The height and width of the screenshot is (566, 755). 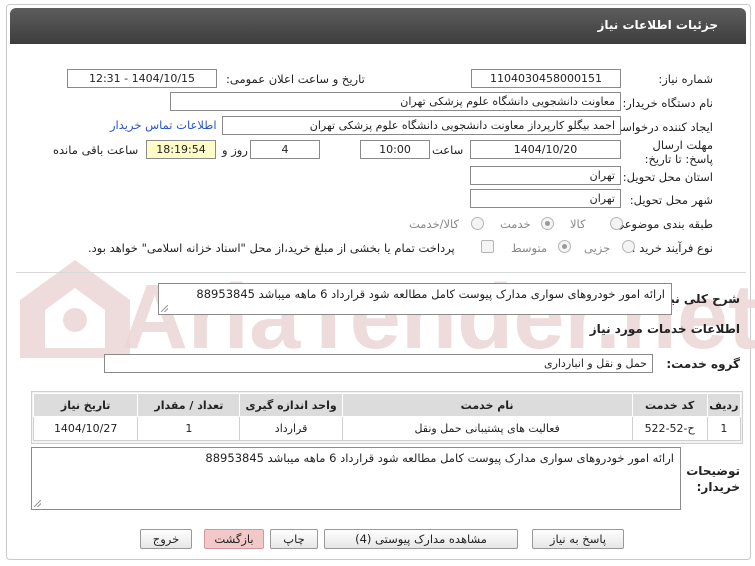 I want to click on process-radio-minor, so click(x=628, y=246).